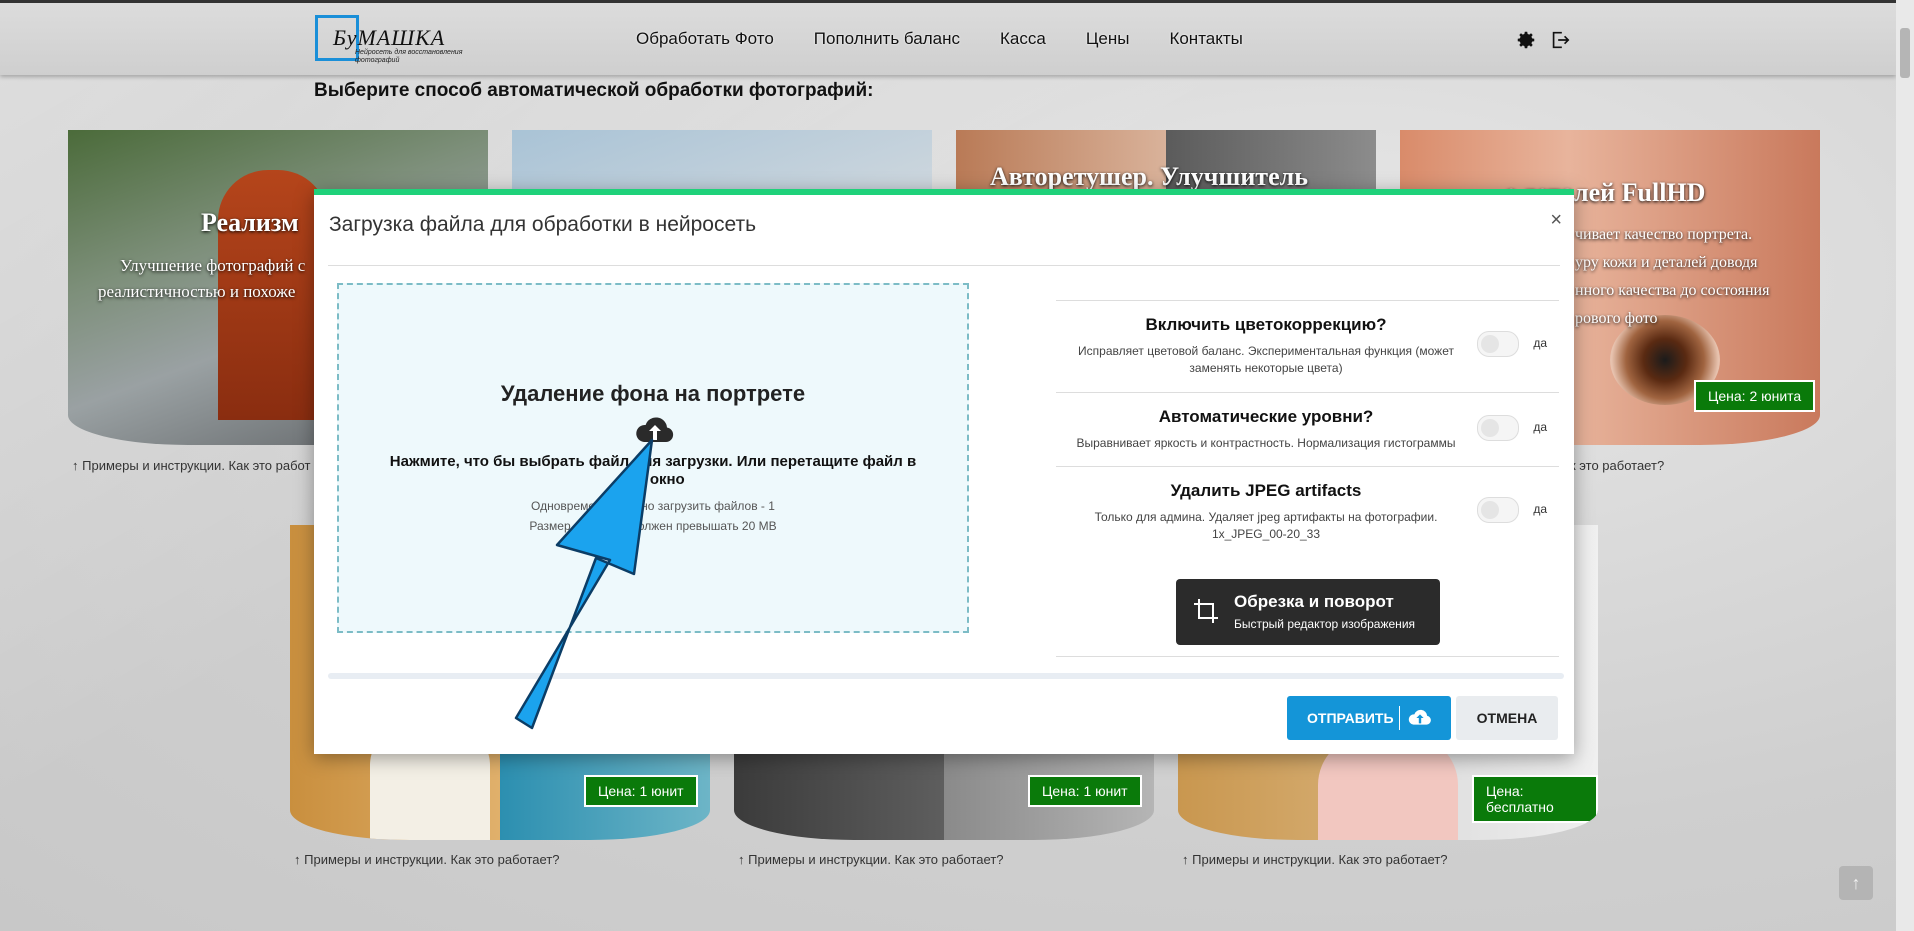  Describe the element at coordinates (1616, 318) in the screenshot. I see `card-desc: рового фото` at that location.